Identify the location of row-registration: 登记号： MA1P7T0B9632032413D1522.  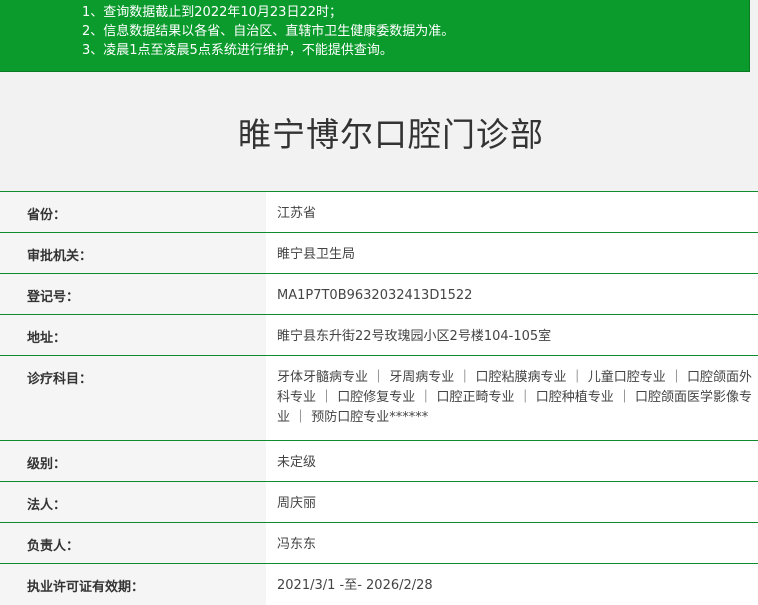
(379, 294).